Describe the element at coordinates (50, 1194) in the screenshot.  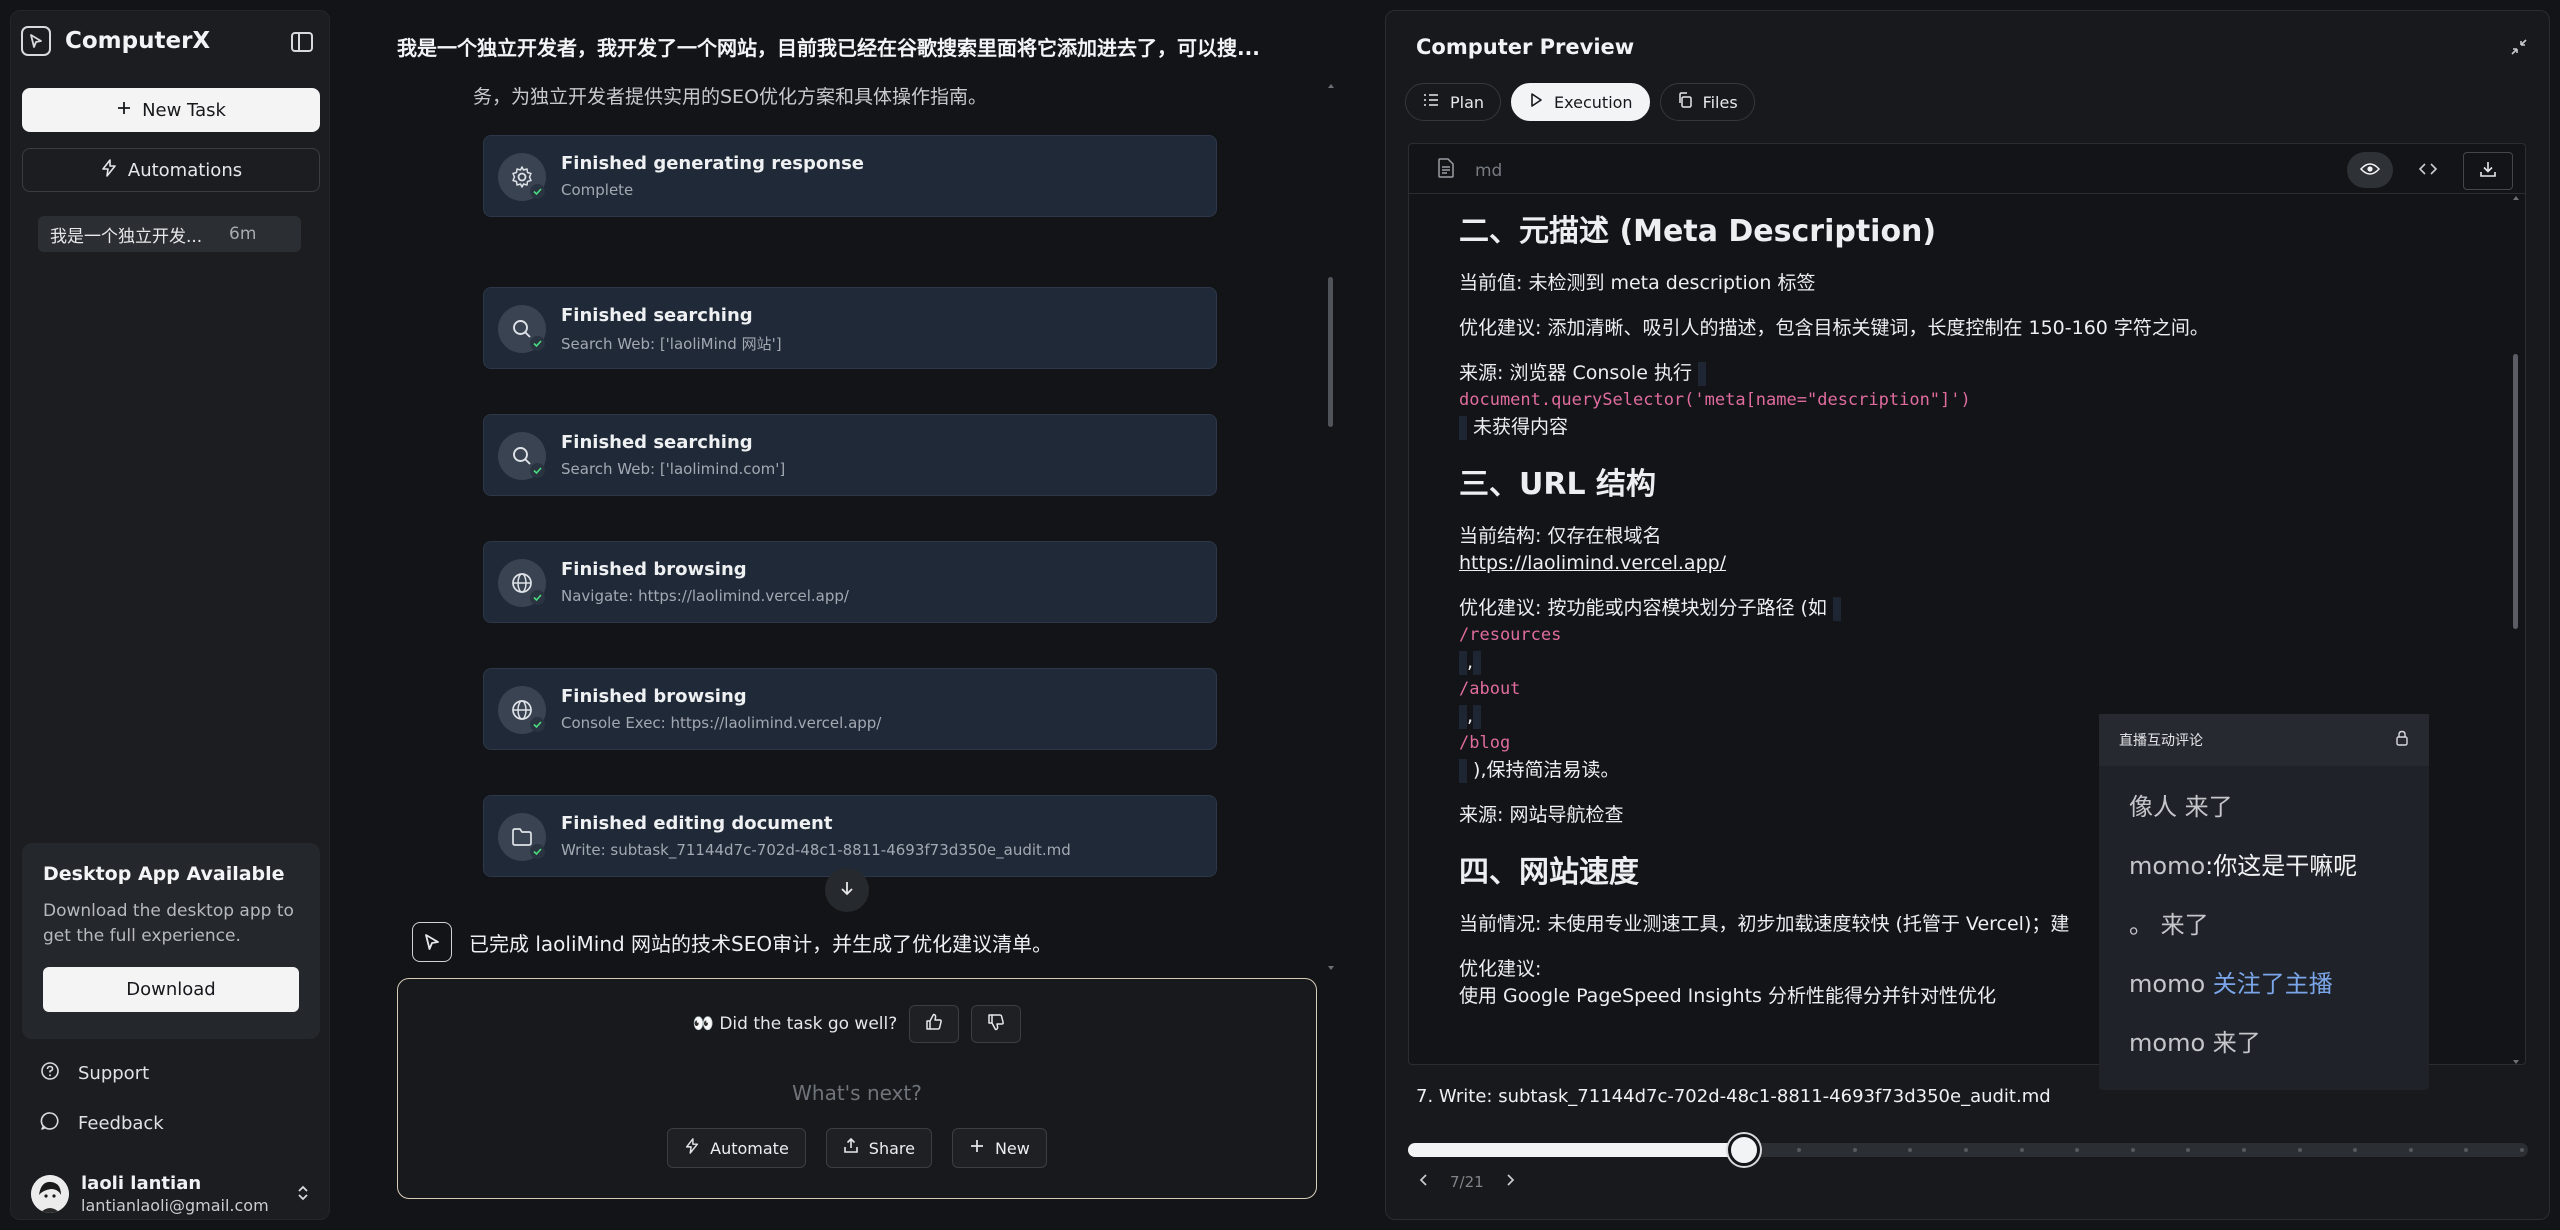
I see `avatar` at that location.